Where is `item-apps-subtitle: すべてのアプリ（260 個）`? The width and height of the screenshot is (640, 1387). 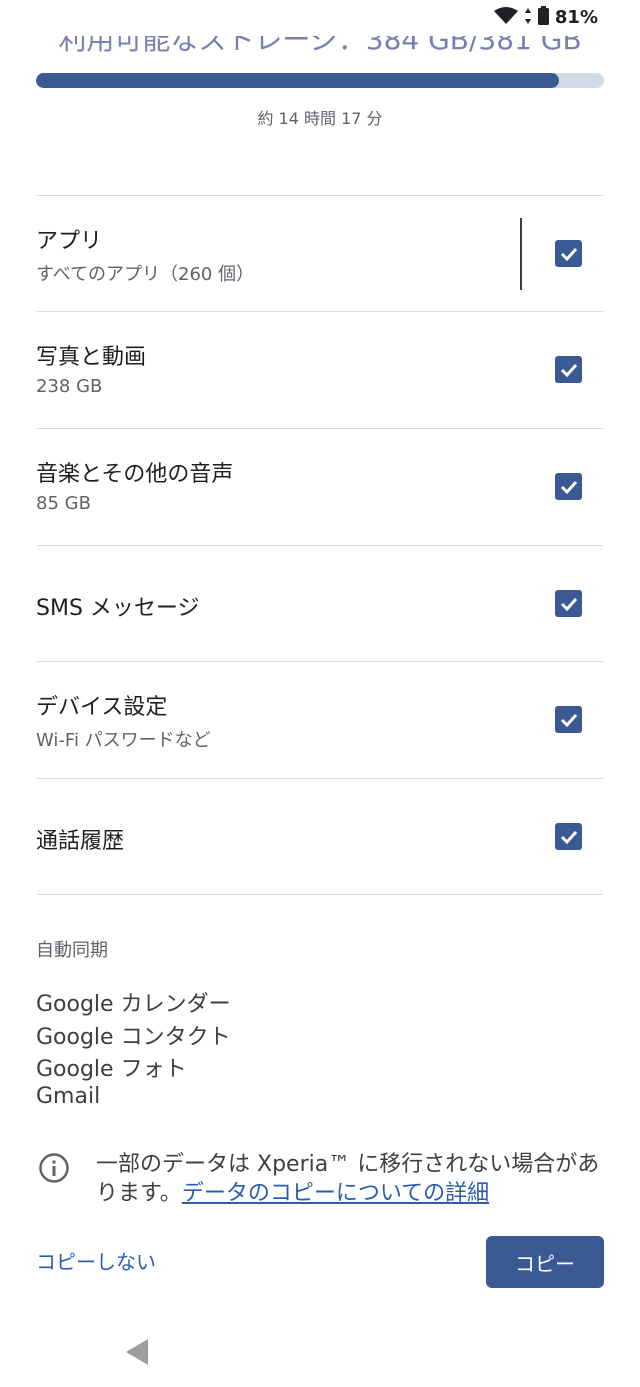 item-apps-subtitle: すべてのアプリ（260 個） is located at coordinates (145, 274).